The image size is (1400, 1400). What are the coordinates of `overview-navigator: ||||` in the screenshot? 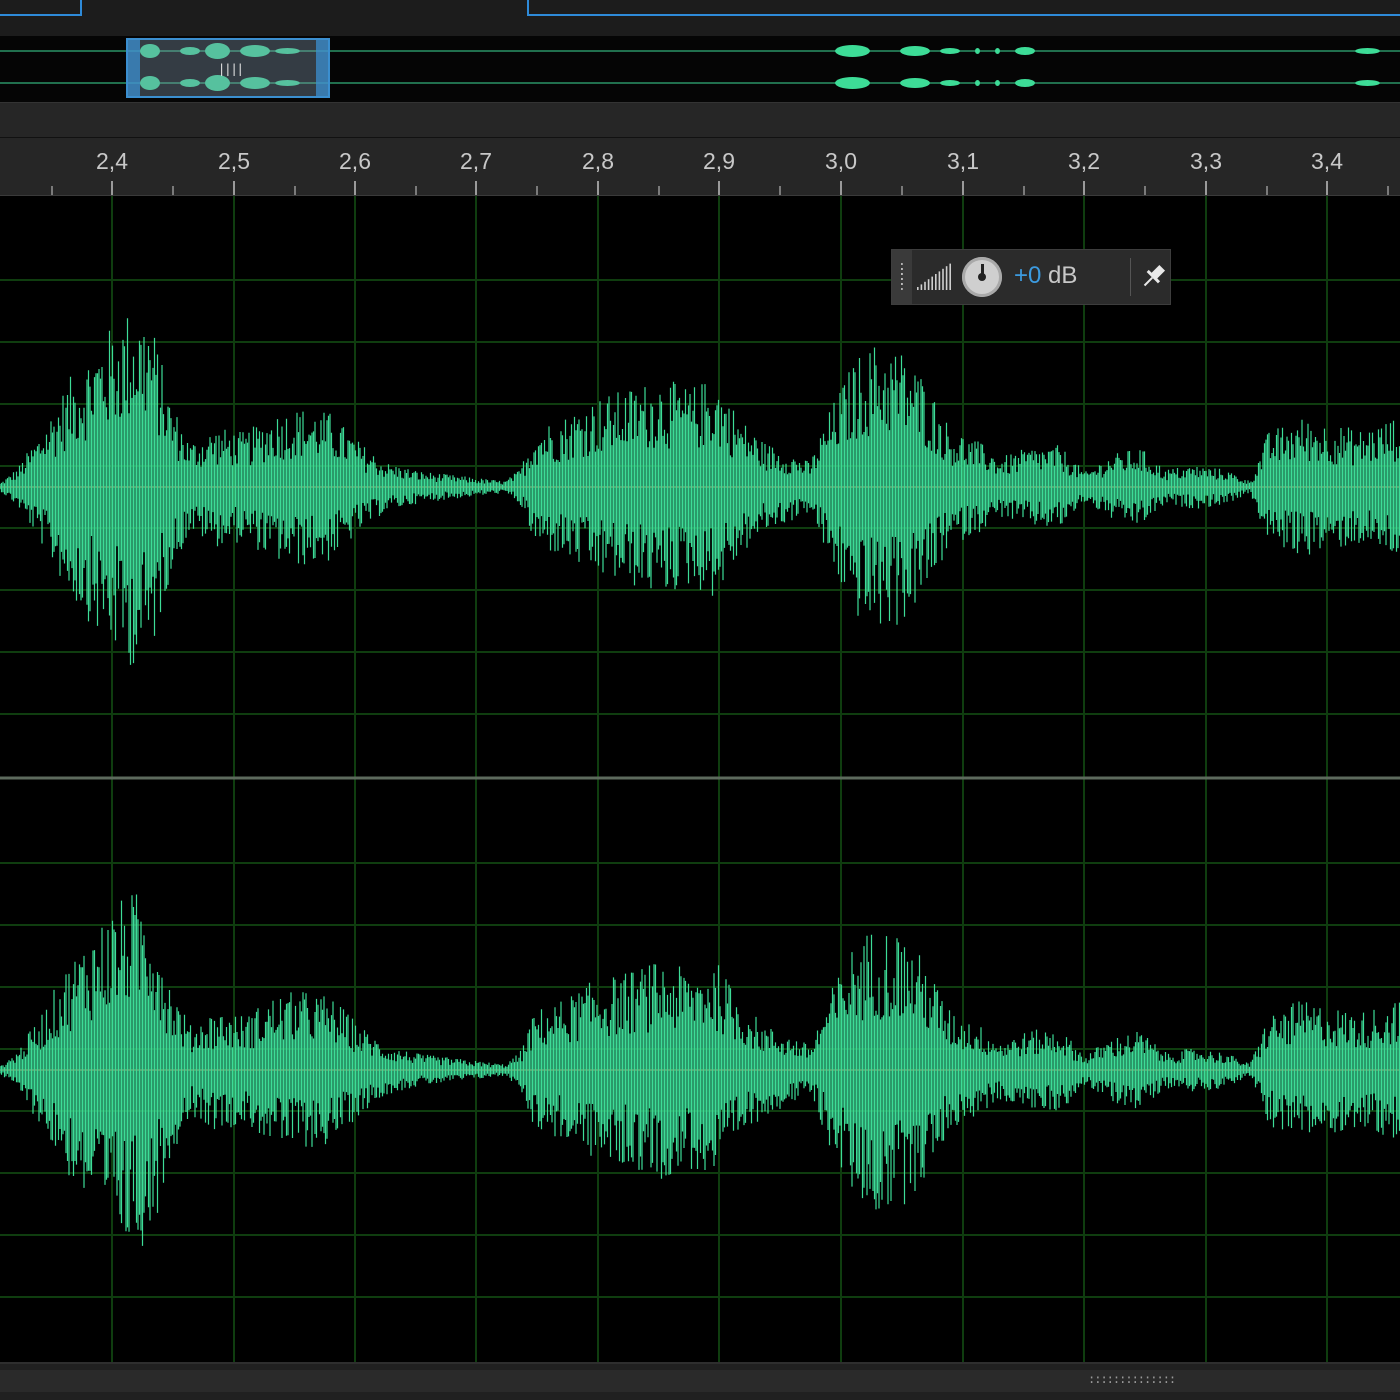 It's located at (700, 69).